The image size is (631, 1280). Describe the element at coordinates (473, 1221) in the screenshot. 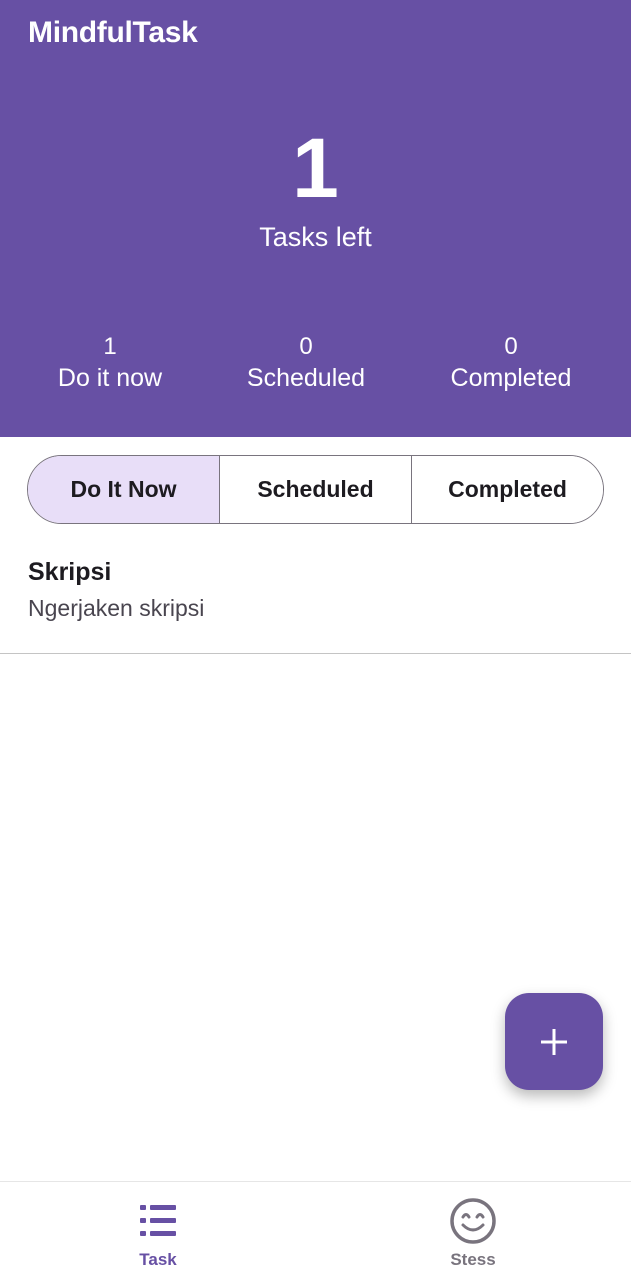

I see `smiley-icon` at that location.